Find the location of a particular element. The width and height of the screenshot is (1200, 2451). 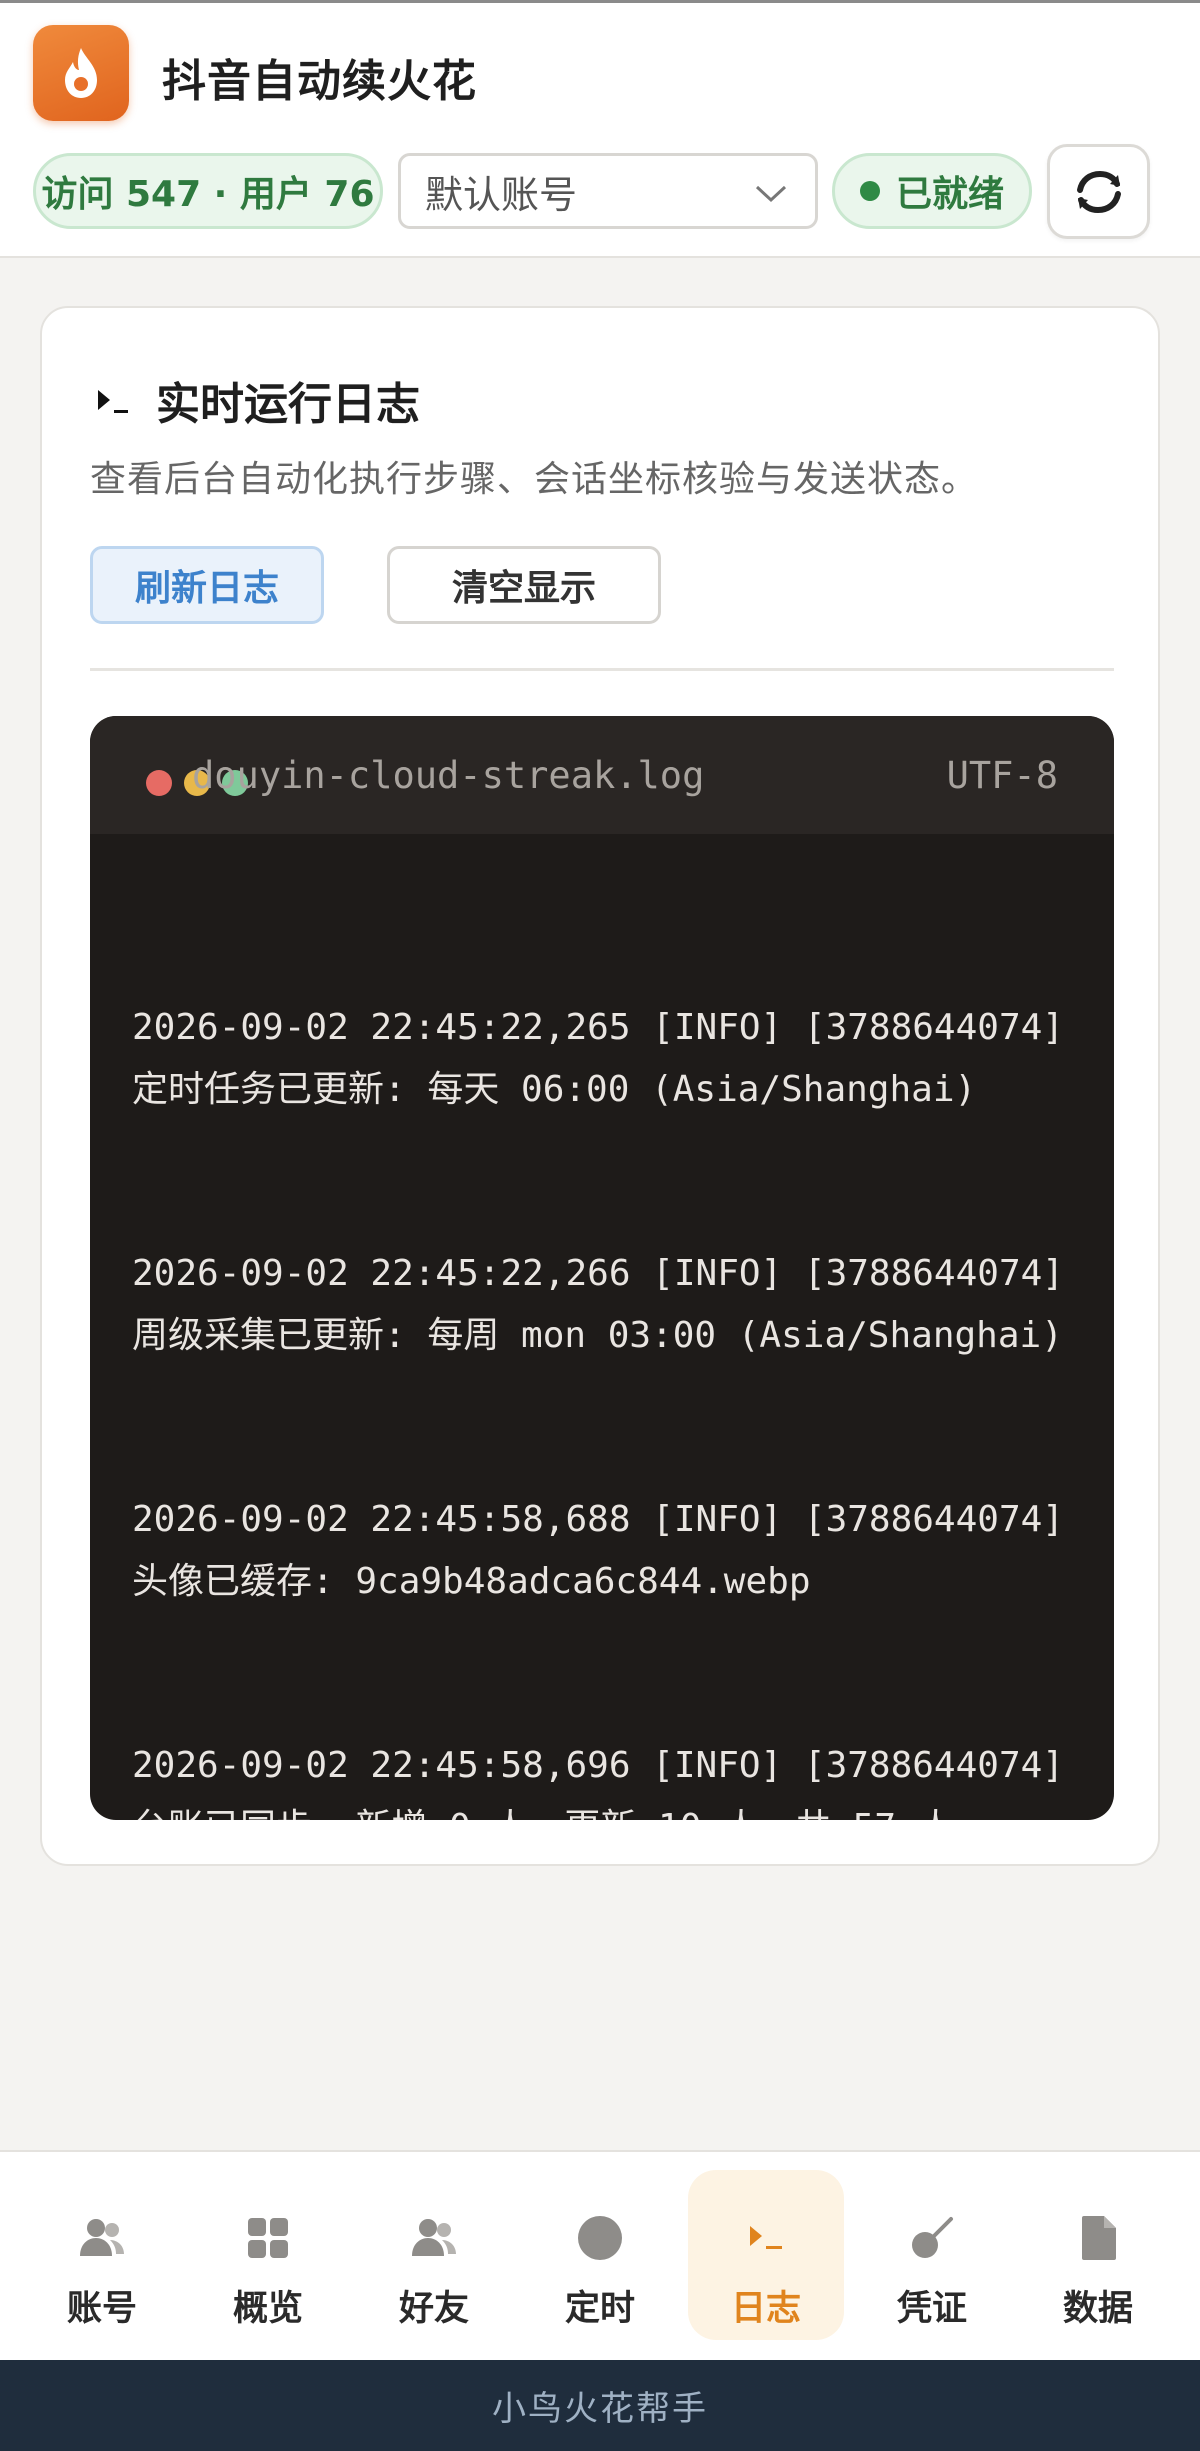

users-icon is located at coordinates (102, 2237).